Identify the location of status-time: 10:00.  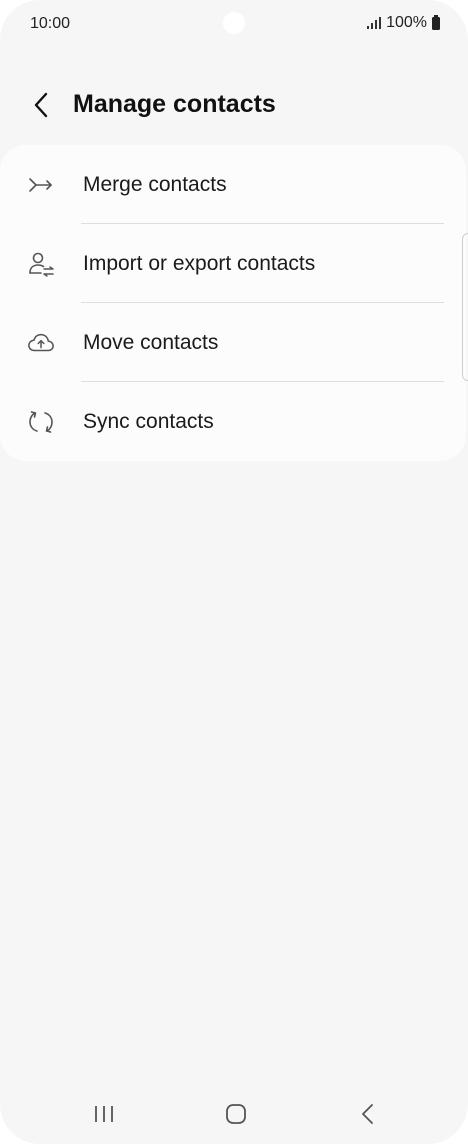
(50, 23).